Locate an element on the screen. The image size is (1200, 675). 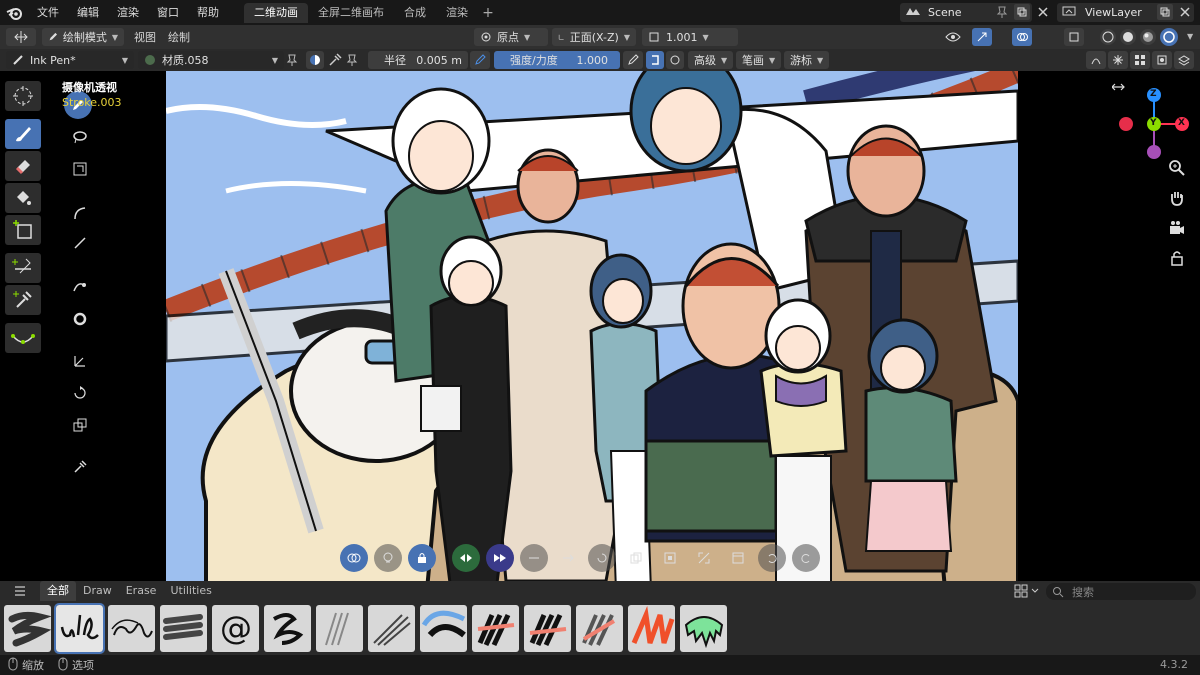
redo-icon is located at coordinates (806, 558).